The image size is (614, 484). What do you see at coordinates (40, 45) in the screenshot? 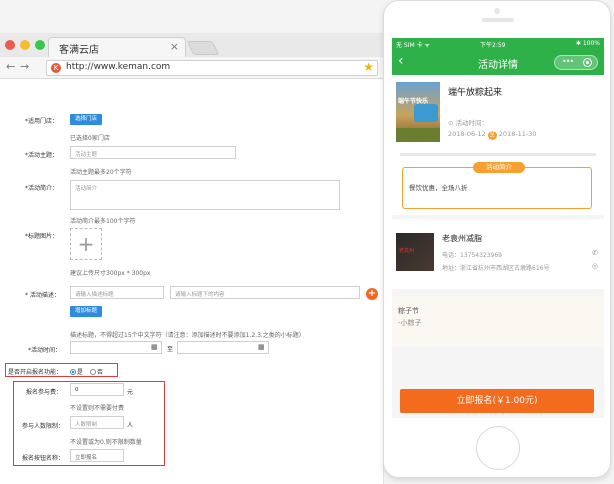
I see `maximize-window-button` at bounding box center [40, 45].